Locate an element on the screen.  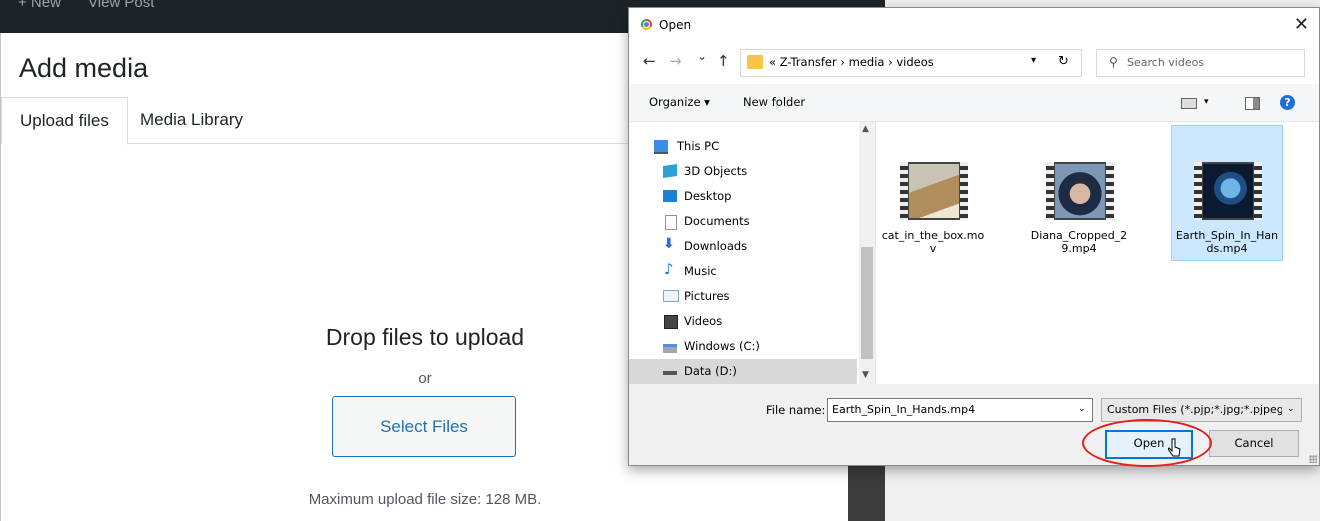
select-files-button: Select Files is located at coordinates (424, 426).